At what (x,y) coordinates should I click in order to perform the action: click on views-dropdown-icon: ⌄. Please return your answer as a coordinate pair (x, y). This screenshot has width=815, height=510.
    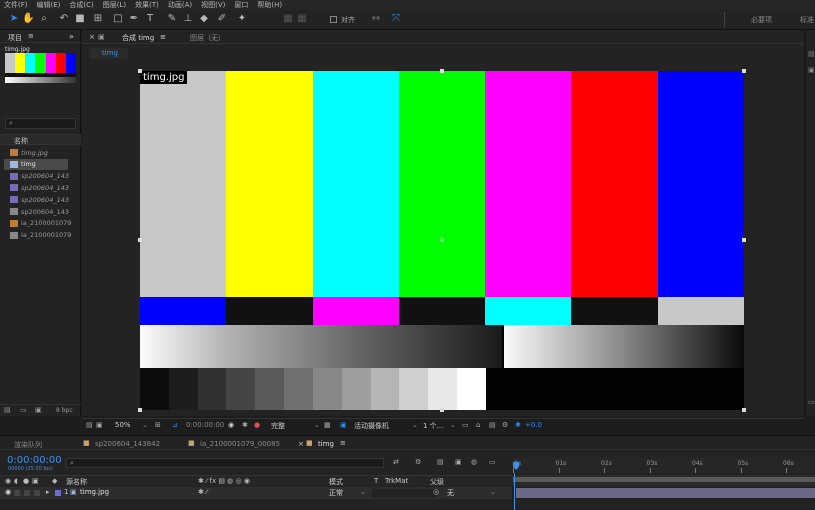
    Looking at the image, I should click on (453, 425).